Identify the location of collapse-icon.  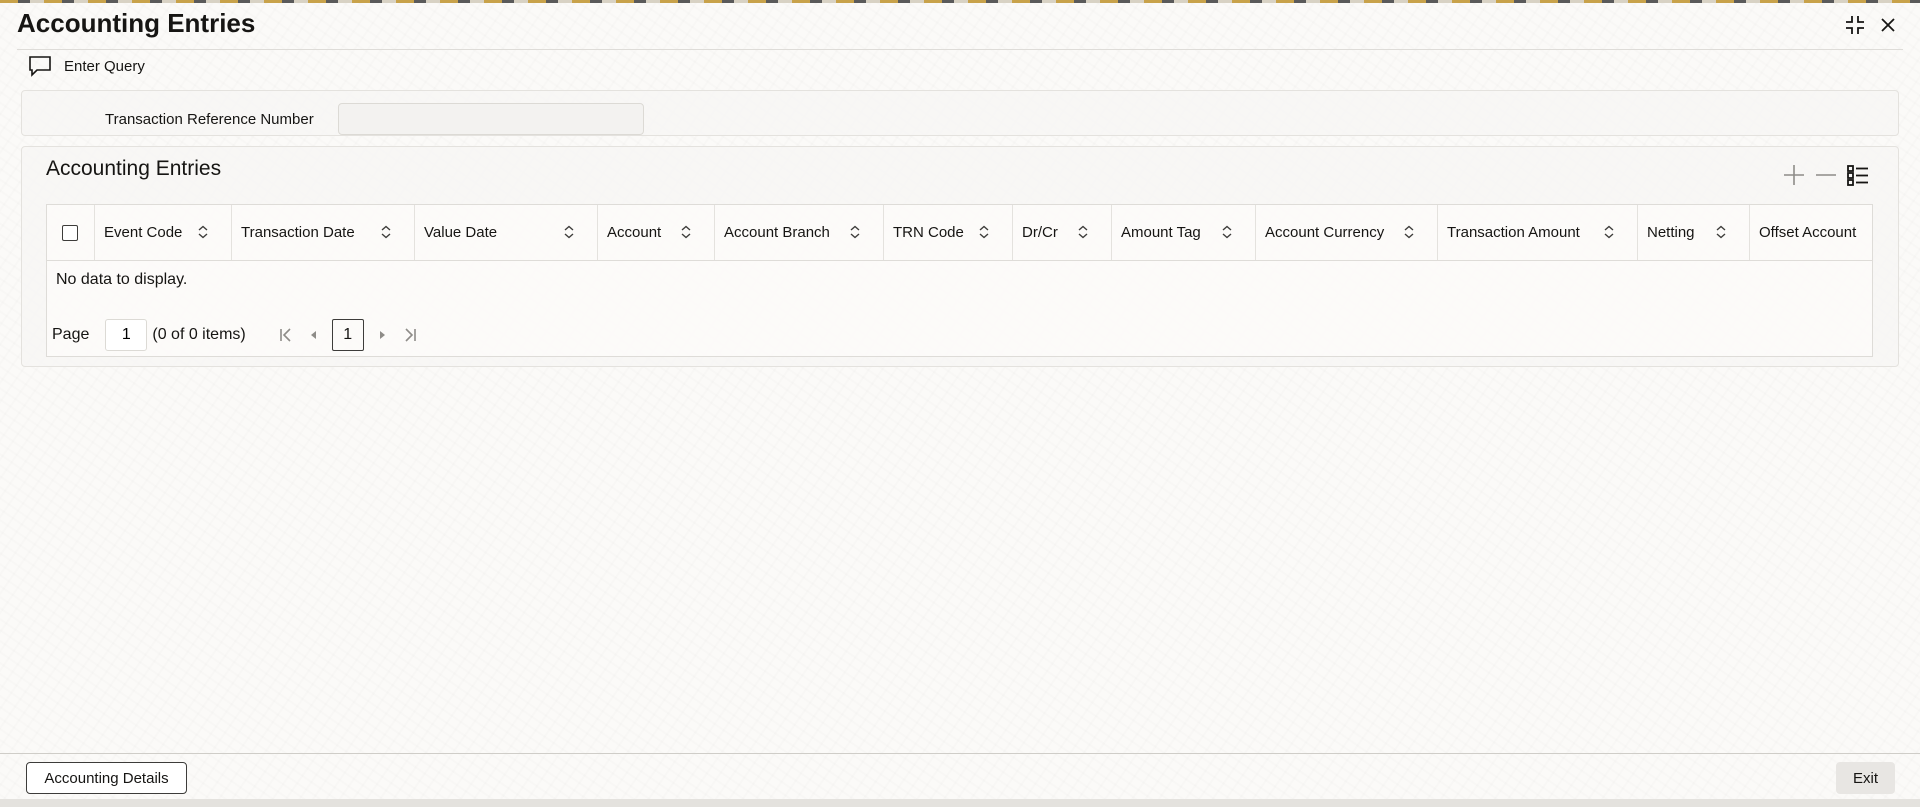
(1855, 25).